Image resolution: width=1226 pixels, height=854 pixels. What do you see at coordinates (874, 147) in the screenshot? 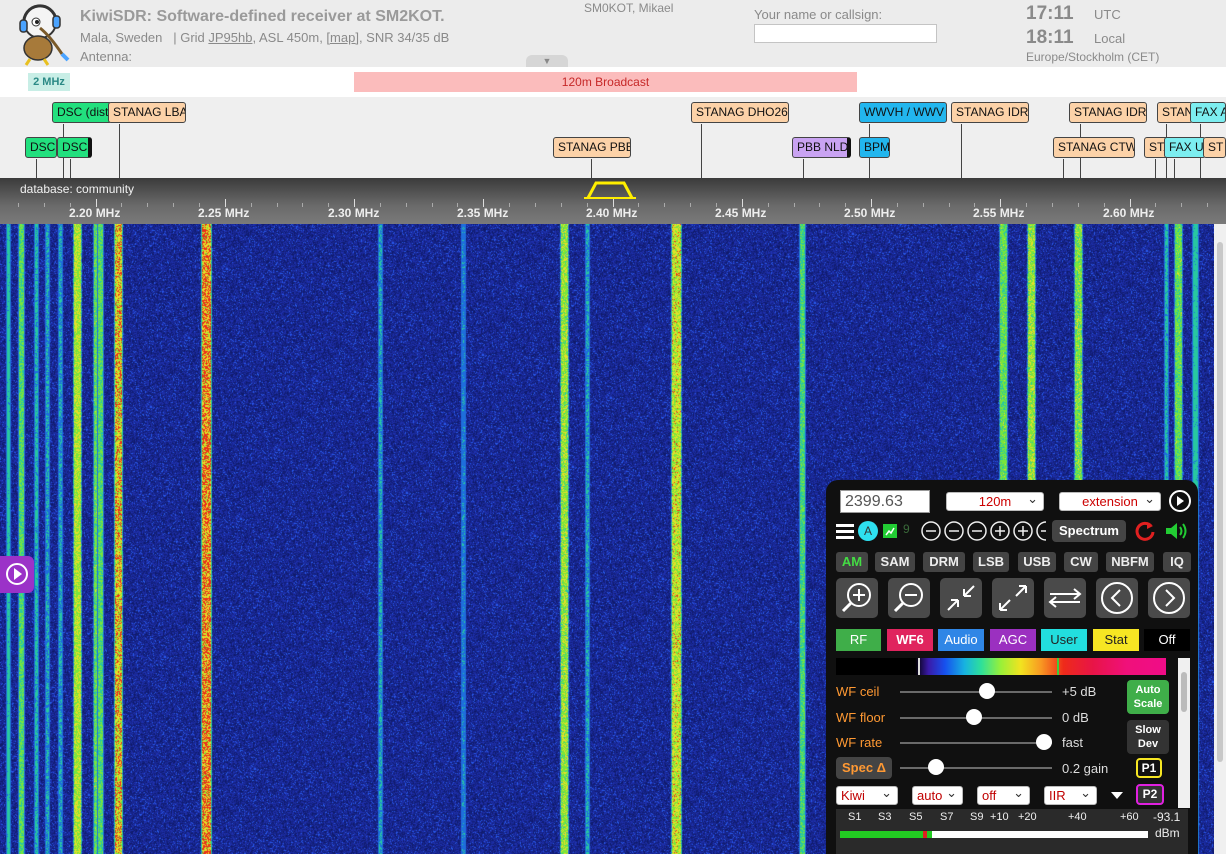
I see `station-label: BPM` at bounding box center [874, 147].